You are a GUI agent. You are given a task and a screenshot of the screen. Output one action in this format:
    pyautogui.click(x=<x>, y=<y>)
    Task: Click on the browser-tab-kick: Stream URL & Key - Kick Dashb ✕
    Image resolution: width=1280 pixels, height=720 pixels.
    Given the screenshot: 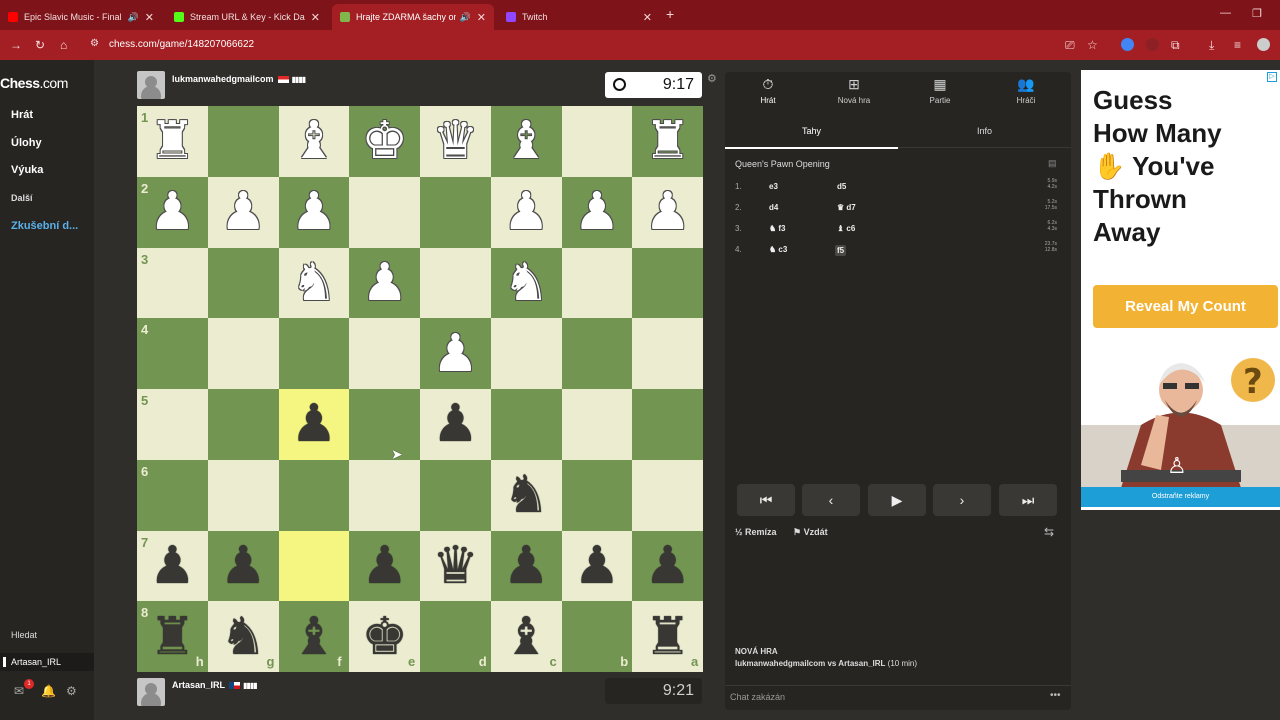 What is the action you would take?
    pyautogui.click(x=247, y=17)
    